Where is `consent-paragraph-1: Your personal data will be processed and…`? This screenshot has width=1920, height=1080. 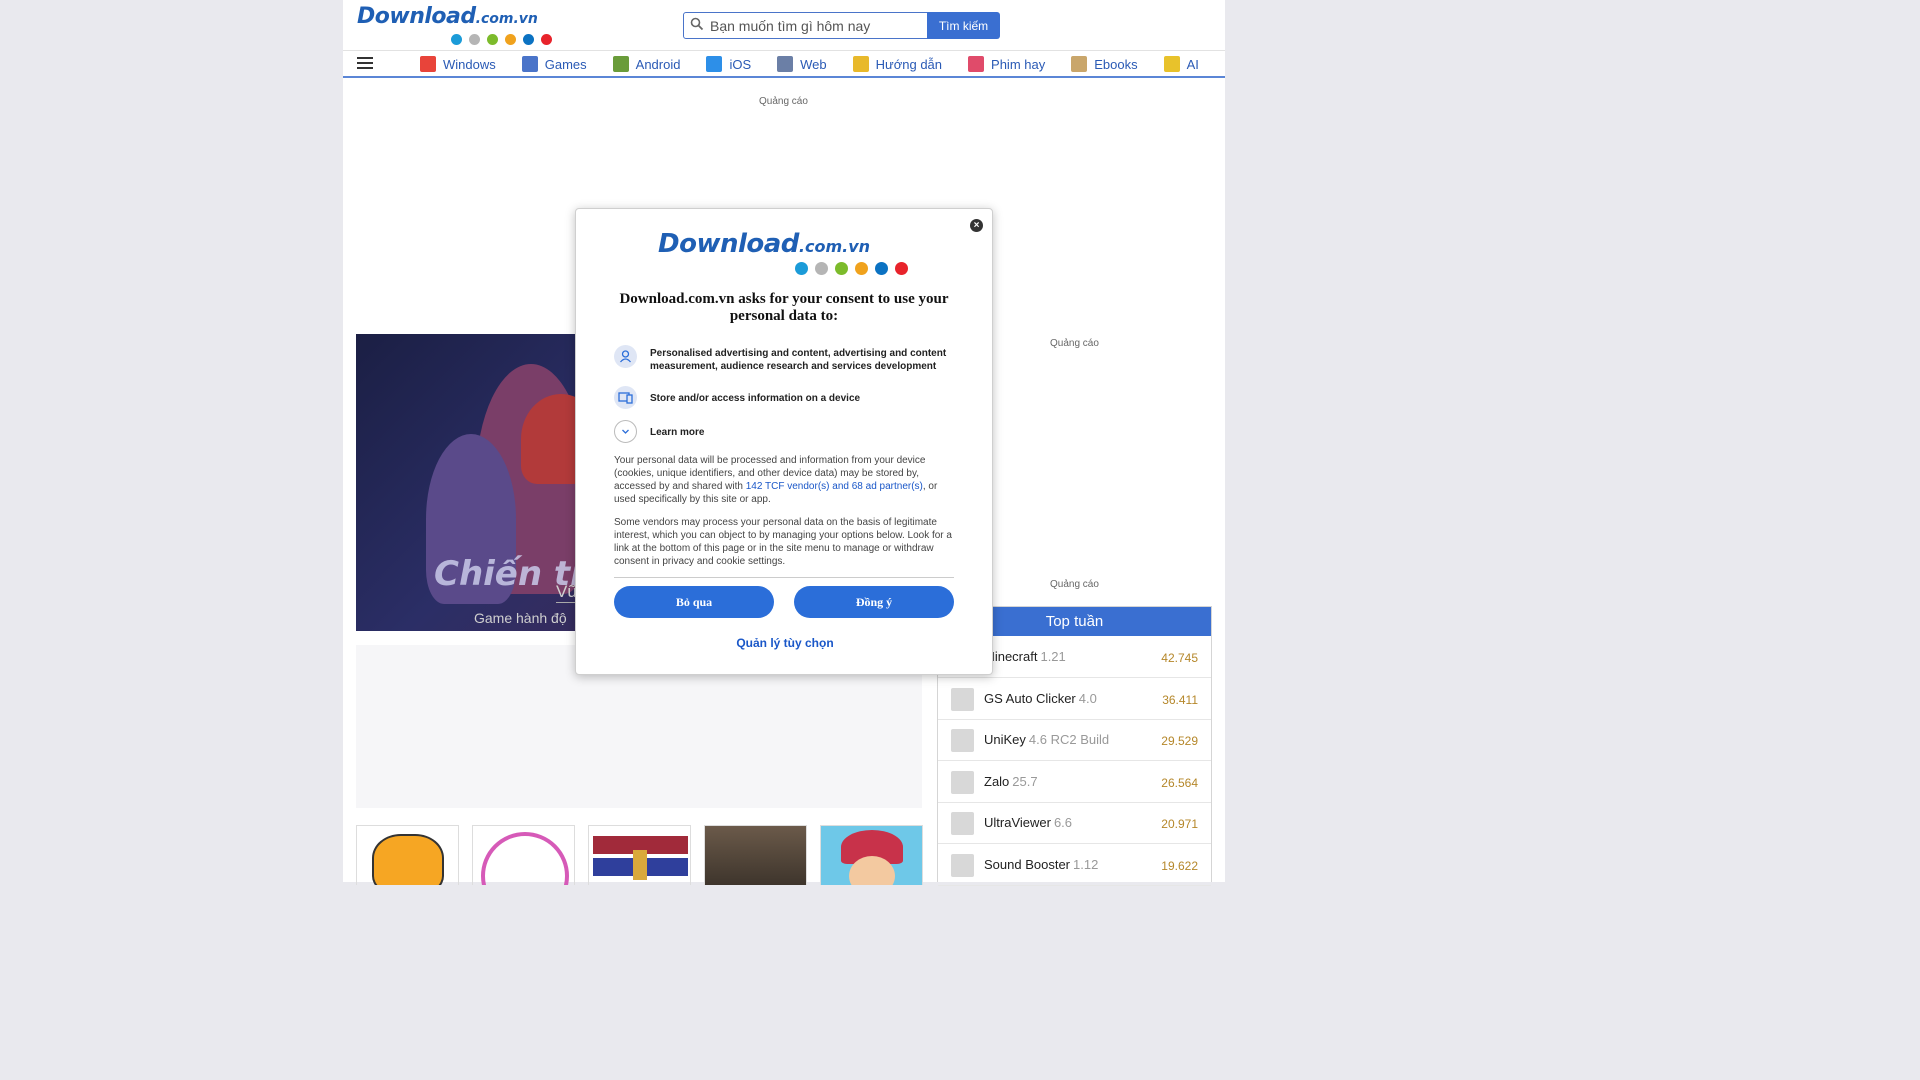
consent-paragraph-1: Your personal data will be processed and… is located at coordinates (776, 480).